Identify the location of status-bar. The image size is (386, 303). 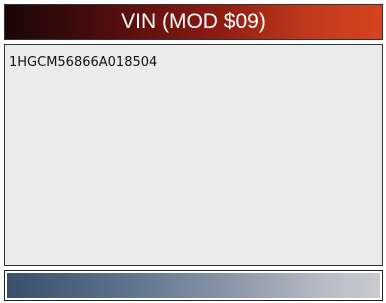
(193, 285).